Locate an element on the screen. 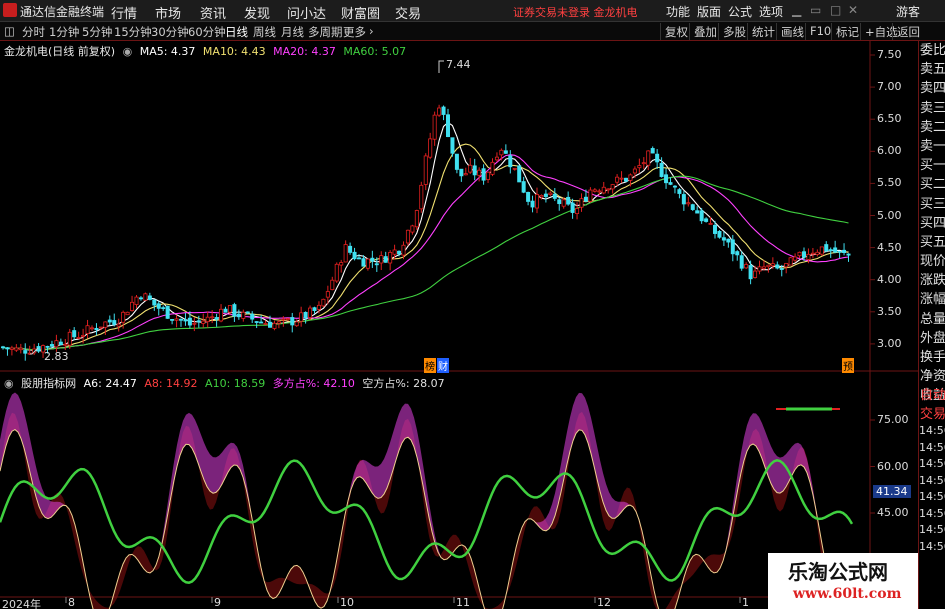 The width and height of the screenshot is (945, 609). auto-trade-label: 自动 is located at coordinates (932, 395).